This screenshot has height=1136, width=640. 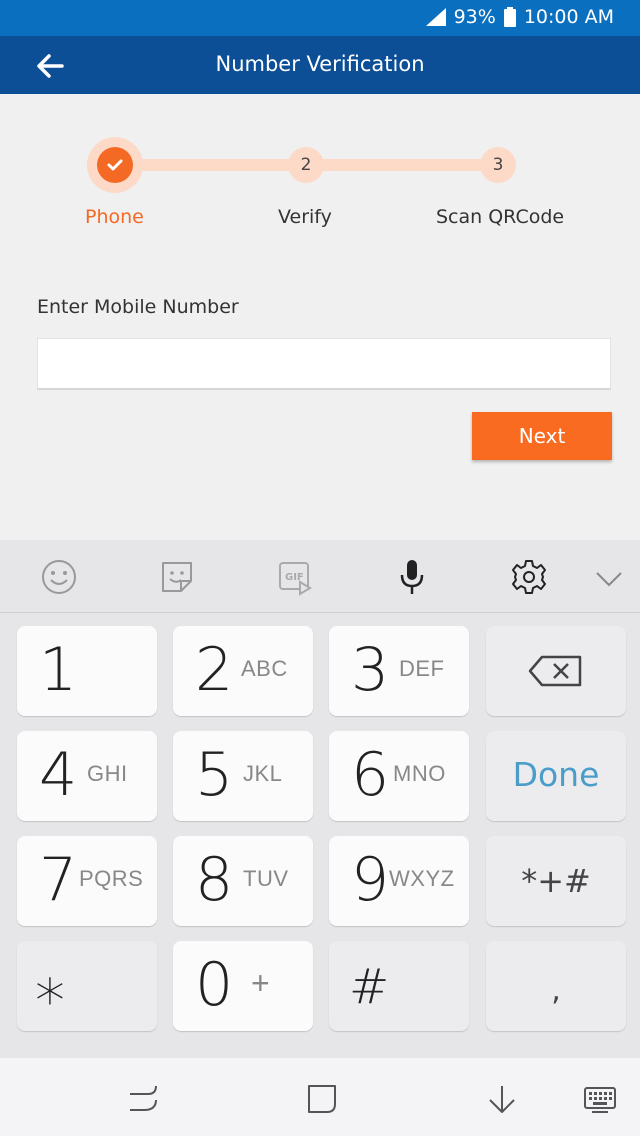 I want to click on key-5-digit: 5, so click(x=214, y=775).